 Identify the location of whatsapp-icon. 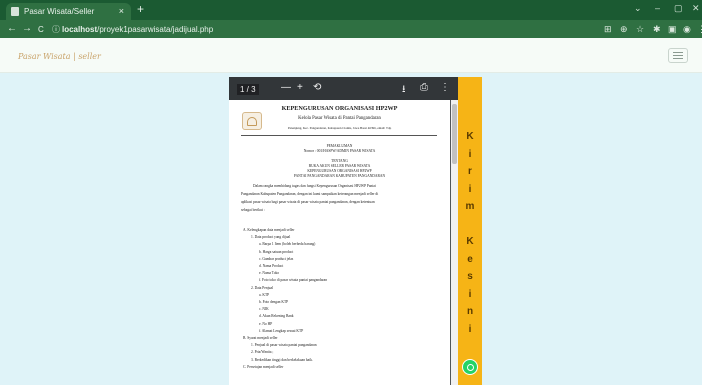
(470, 367).